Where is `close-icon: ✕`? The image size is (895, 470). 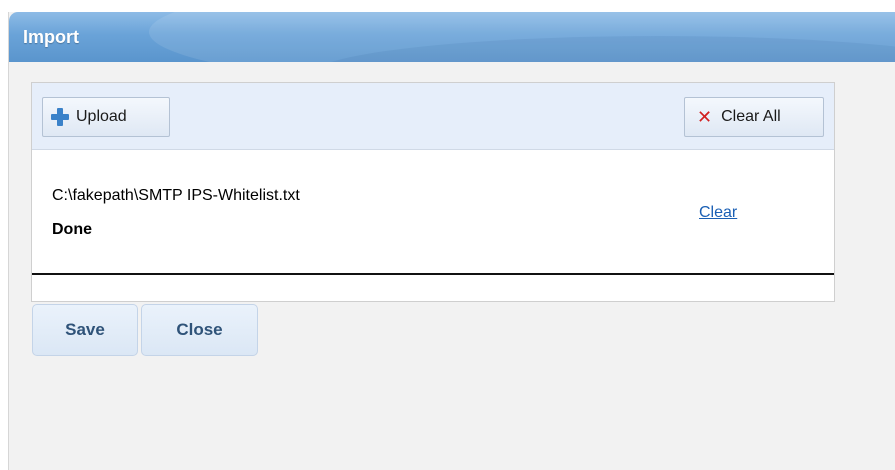 close-icon: ✕ is located at coordinates (705, 117).